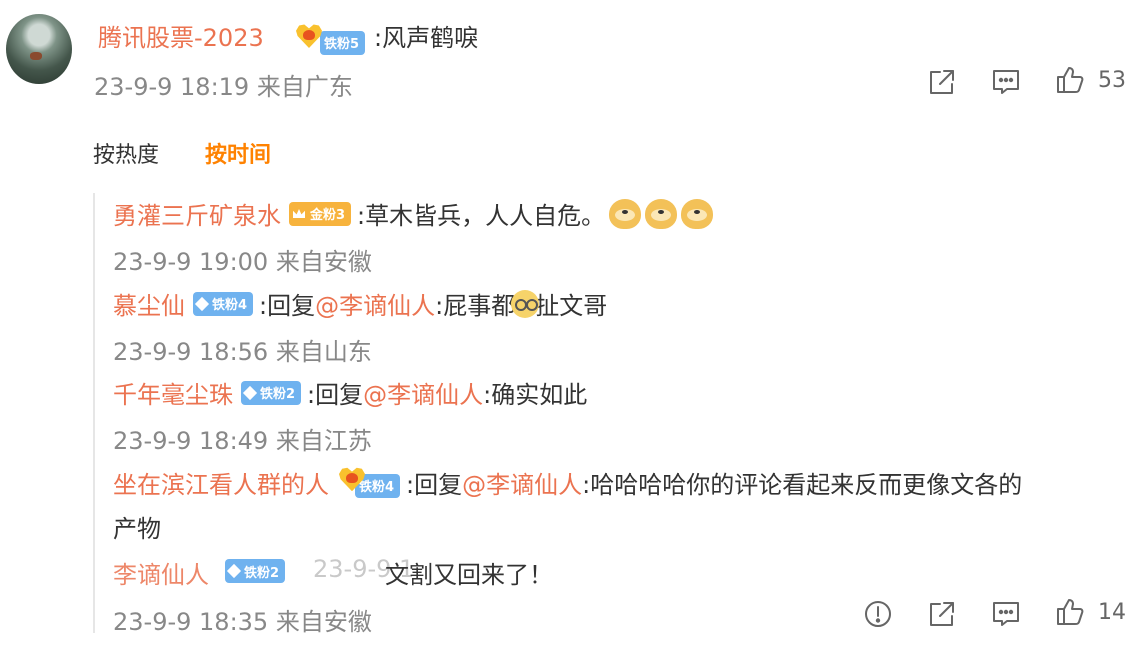 Image resolution: width=1142 pixels, height=646 pixels. I want to click on reply-row: 慕尘仙 铁粉4 :回复 @李谪仙人:屁事都 扯文哥, so click(360, 303).